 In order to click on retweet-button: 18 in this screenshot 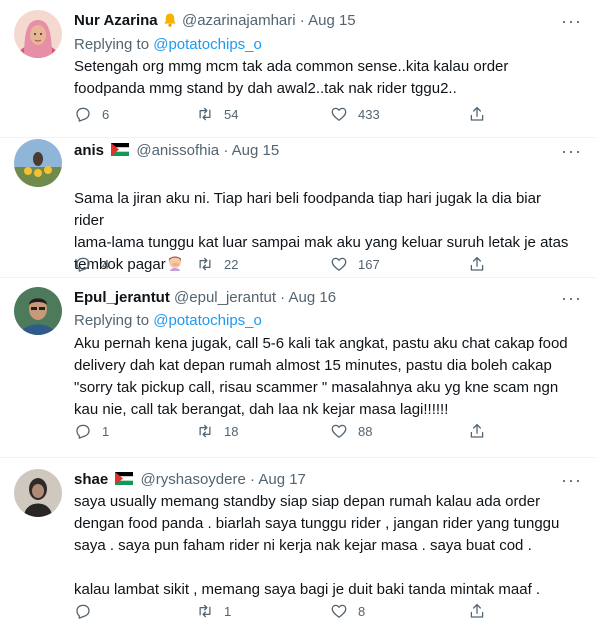, I will do `click(217, 431)`.